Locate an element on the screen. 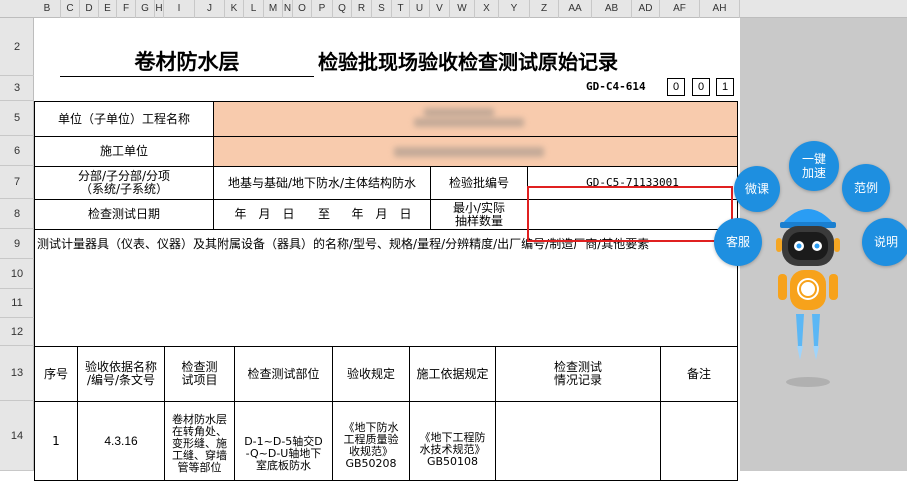 This screenshot has height=481, width=907. header-remark: 备注 is located at coordinates (699, 374).